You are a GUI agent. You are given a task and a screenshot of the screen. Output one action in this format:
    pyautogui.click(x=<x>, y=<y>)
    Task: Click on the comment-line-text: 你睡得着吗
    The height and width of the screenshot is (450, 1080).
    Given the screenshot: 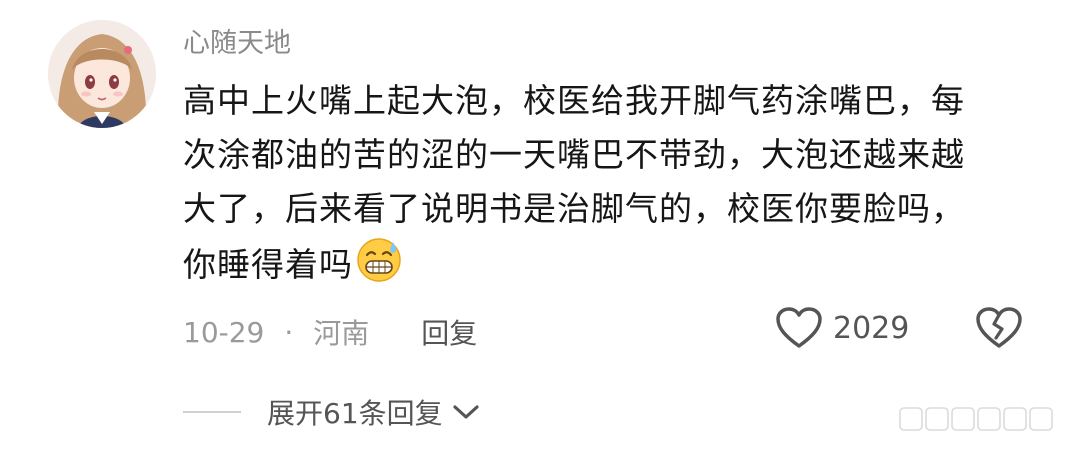 What is the action you would take?
    pyautogui.click(x=268, y=264)
    